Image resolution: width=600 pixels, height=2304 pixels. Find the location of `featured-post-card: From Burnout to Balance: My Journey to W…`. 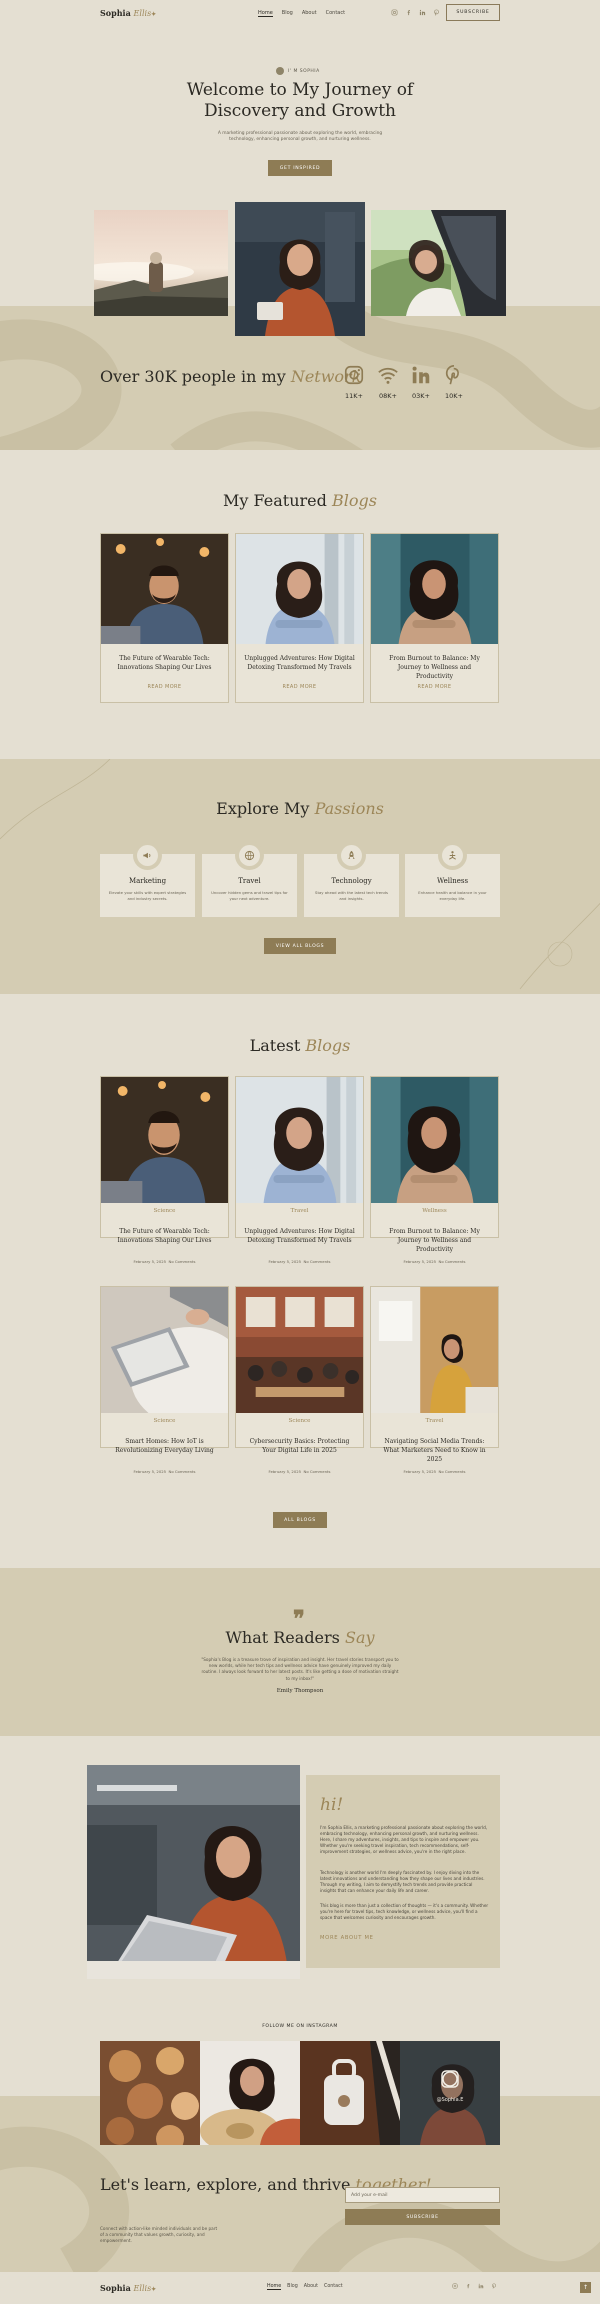

featured-post-card: From Burnout to Balance: My Journey to W… is located at coordinates (434, 618).